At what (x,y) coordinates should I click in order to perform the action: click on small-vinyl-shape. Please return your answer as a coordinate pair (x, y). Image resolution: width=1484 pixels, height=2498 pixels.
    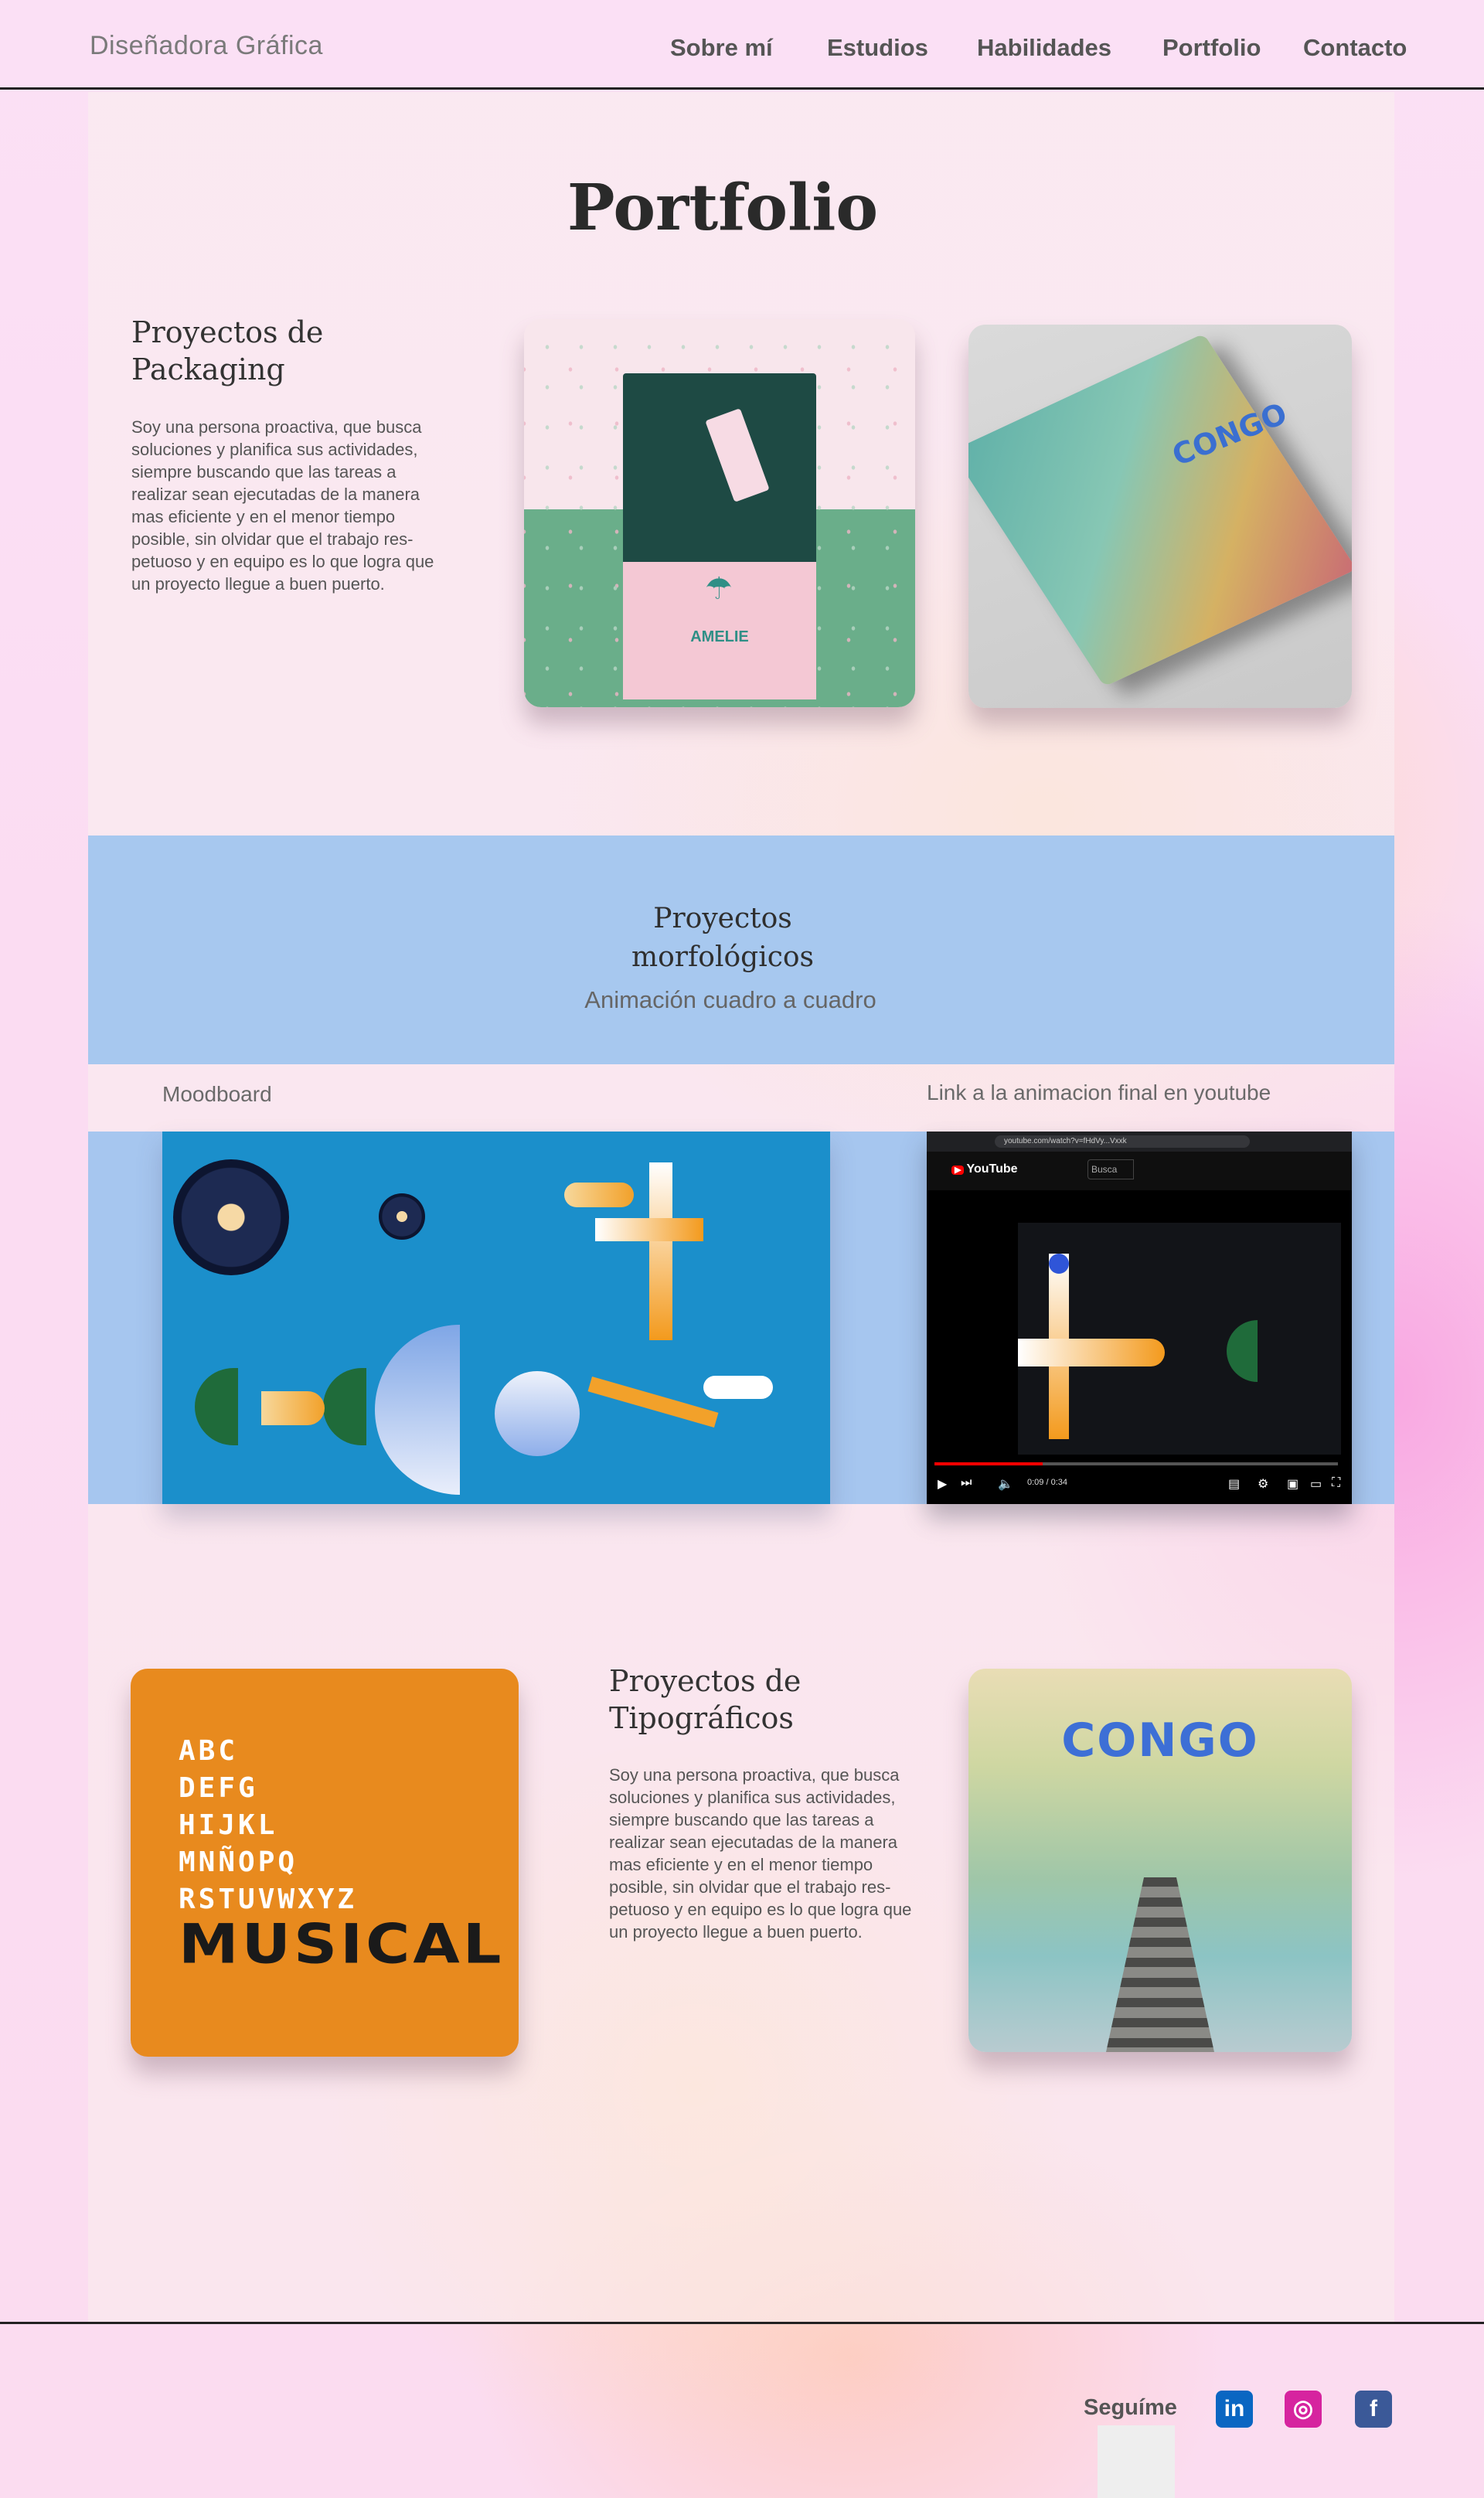
    Looking at the image, I should click on (402, 1216).